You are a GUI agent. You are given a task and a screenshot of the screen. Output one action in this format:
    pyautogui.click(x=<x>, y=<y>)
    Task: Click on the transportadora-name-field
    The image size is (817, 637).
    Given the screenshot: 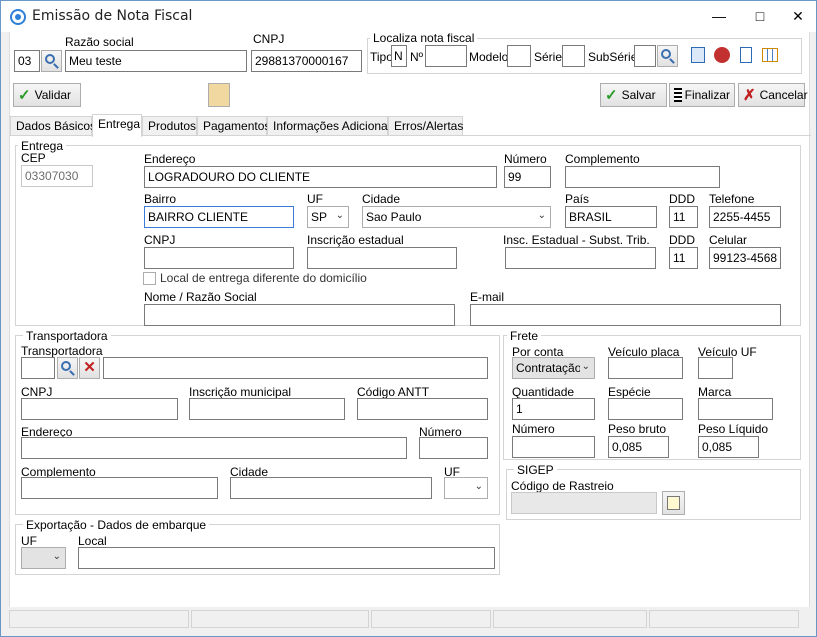 What is the action you would take?
    pyautogui.click(x=295, y=368)
    